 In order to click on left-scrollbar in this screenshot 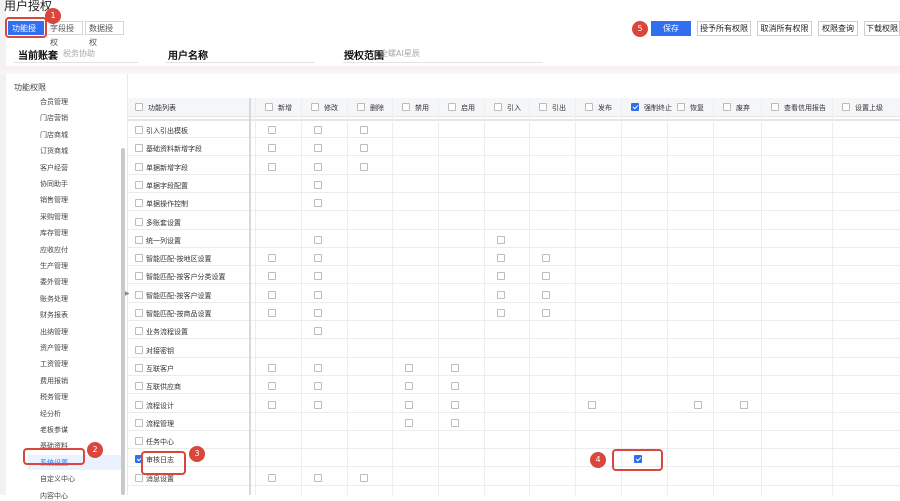, I will do `click(123, 321)`.